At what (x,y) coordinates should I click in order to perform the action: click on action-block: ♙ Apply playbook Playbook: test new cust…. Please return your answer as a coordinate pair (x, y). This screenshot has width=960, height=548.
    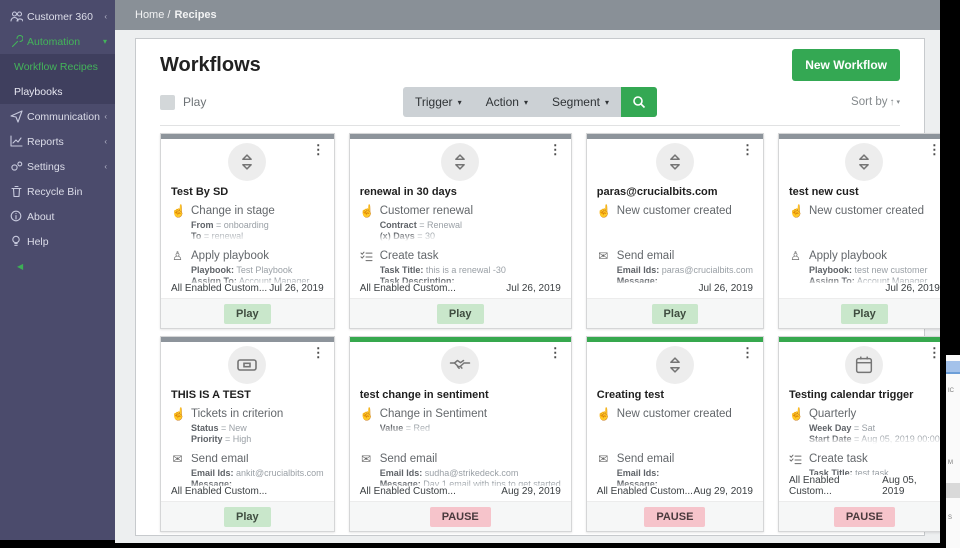
    Looking at the image, I should click on (864, 267).